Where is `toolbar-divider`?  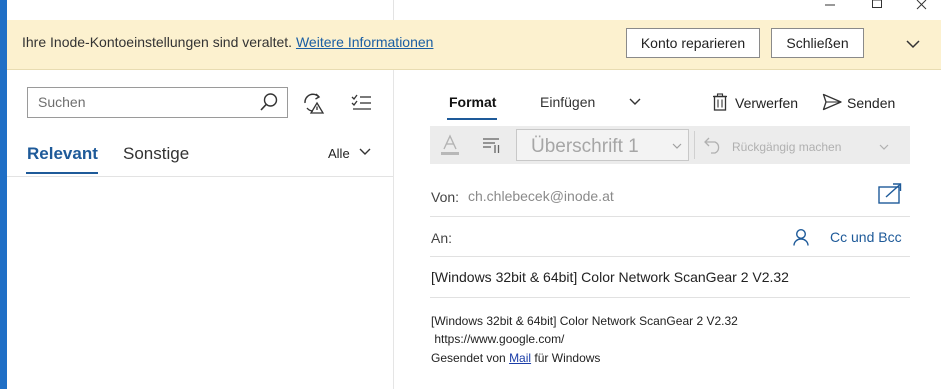 toolbar-divider is located at coordinates (694, 145).